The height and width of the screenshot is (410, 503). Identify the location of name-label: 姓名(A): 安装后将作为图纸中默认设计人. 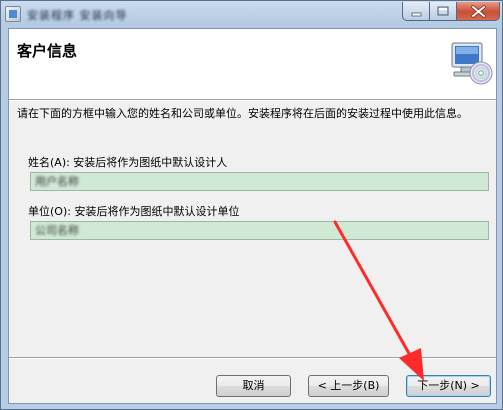
(128, 162).